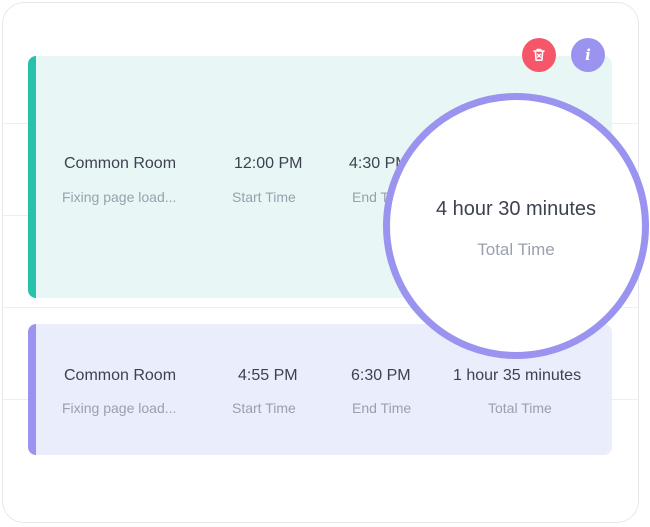 This screenshot has height=527, width=650. I want to click on delete-button, so click(539, 55).